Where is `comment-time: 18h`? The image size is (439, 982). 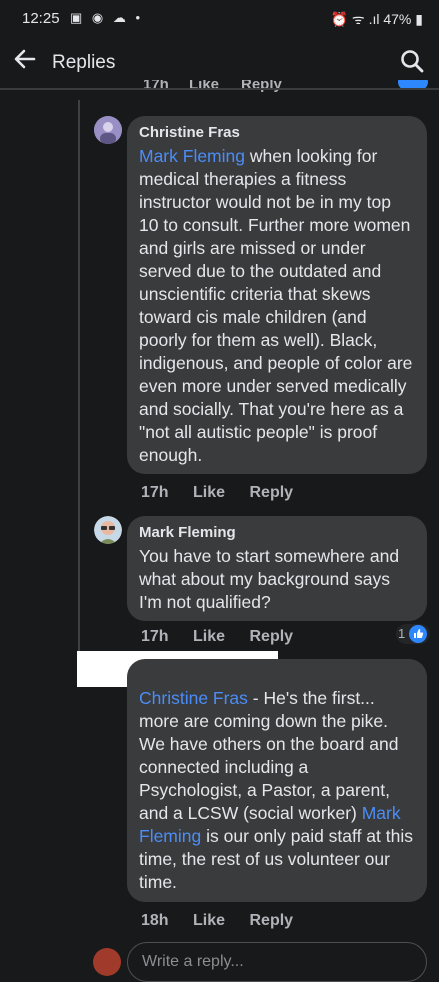 comment-time: 18h is located at coordinates (155, 920).